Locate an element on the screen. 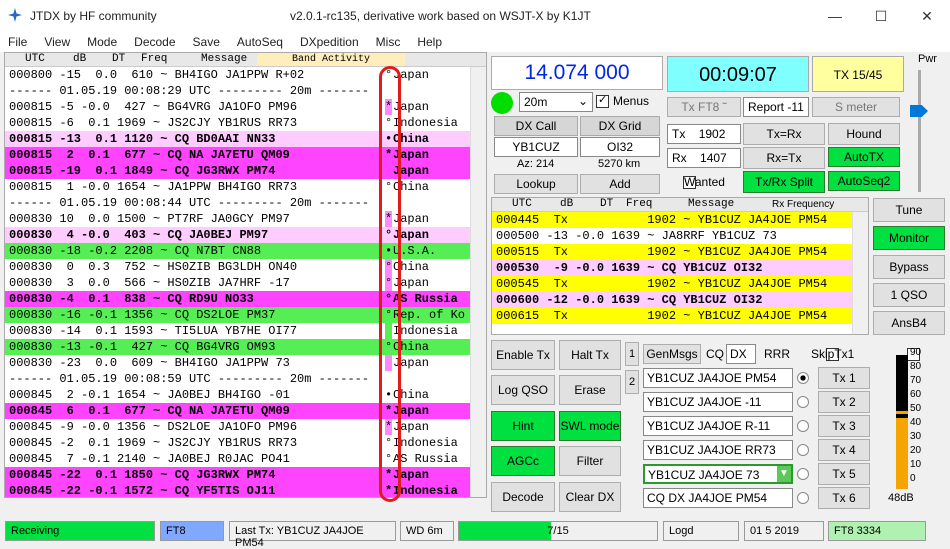 This screenshot has width=950, height=549. autoseq2-button: AutoSeq2 is located at coordinates (864, 181).